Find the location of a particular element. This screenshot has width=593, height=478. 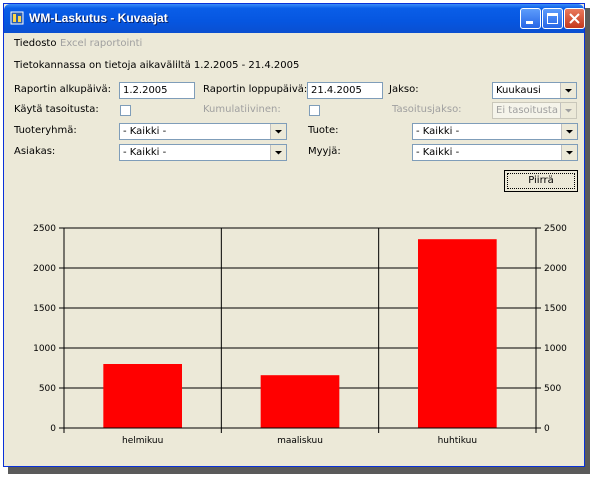

leveling-period-select: Ei tasoitusta is located at coordinates (534, 110).